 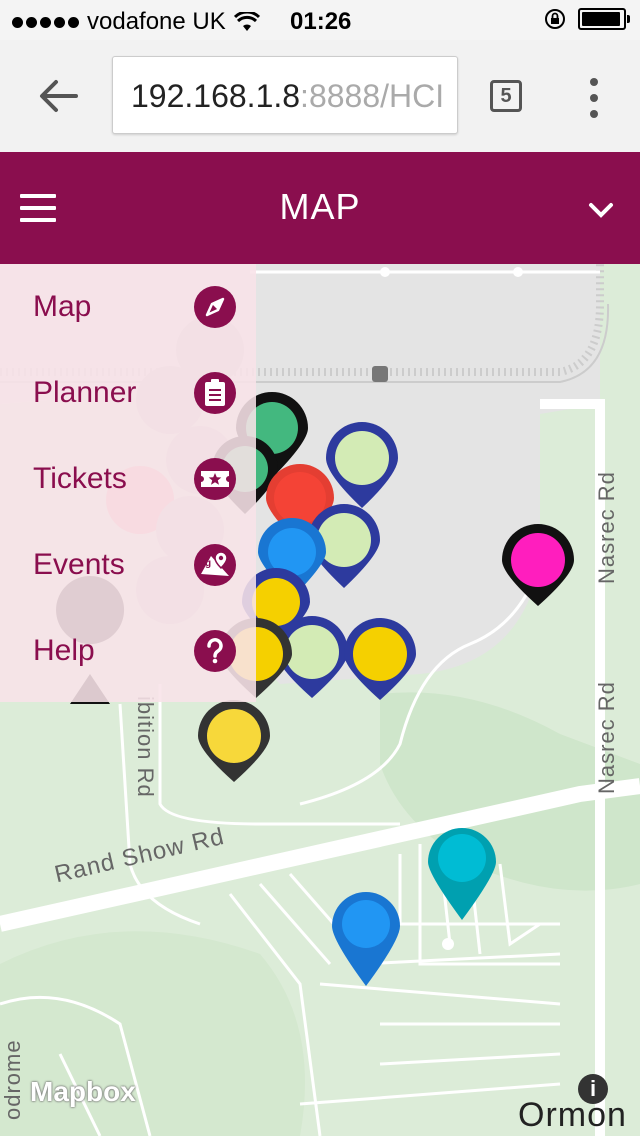 What do you see at coordinates (156, 21) in the screenshot?
I see `carrier-name: vodafone UK` at bounding box center [156, 21].